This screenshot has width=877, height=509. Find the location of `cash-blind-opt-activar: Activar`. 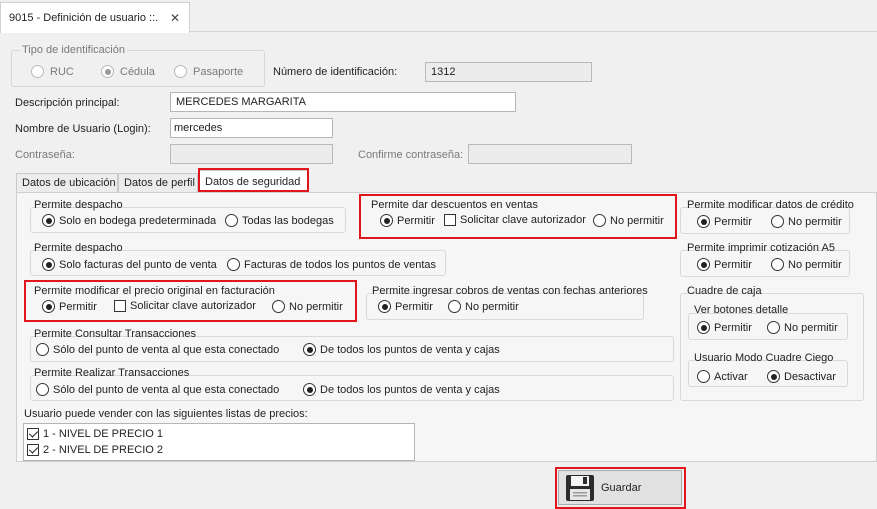

cash-blind-opt-activar: Activar is located at coordinates (722, 376).